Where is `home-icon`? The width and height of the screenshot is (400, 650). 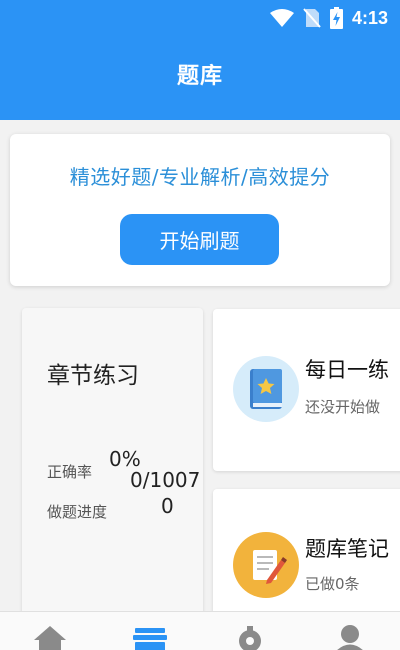 home-icon is located at coordinates (50, 638).